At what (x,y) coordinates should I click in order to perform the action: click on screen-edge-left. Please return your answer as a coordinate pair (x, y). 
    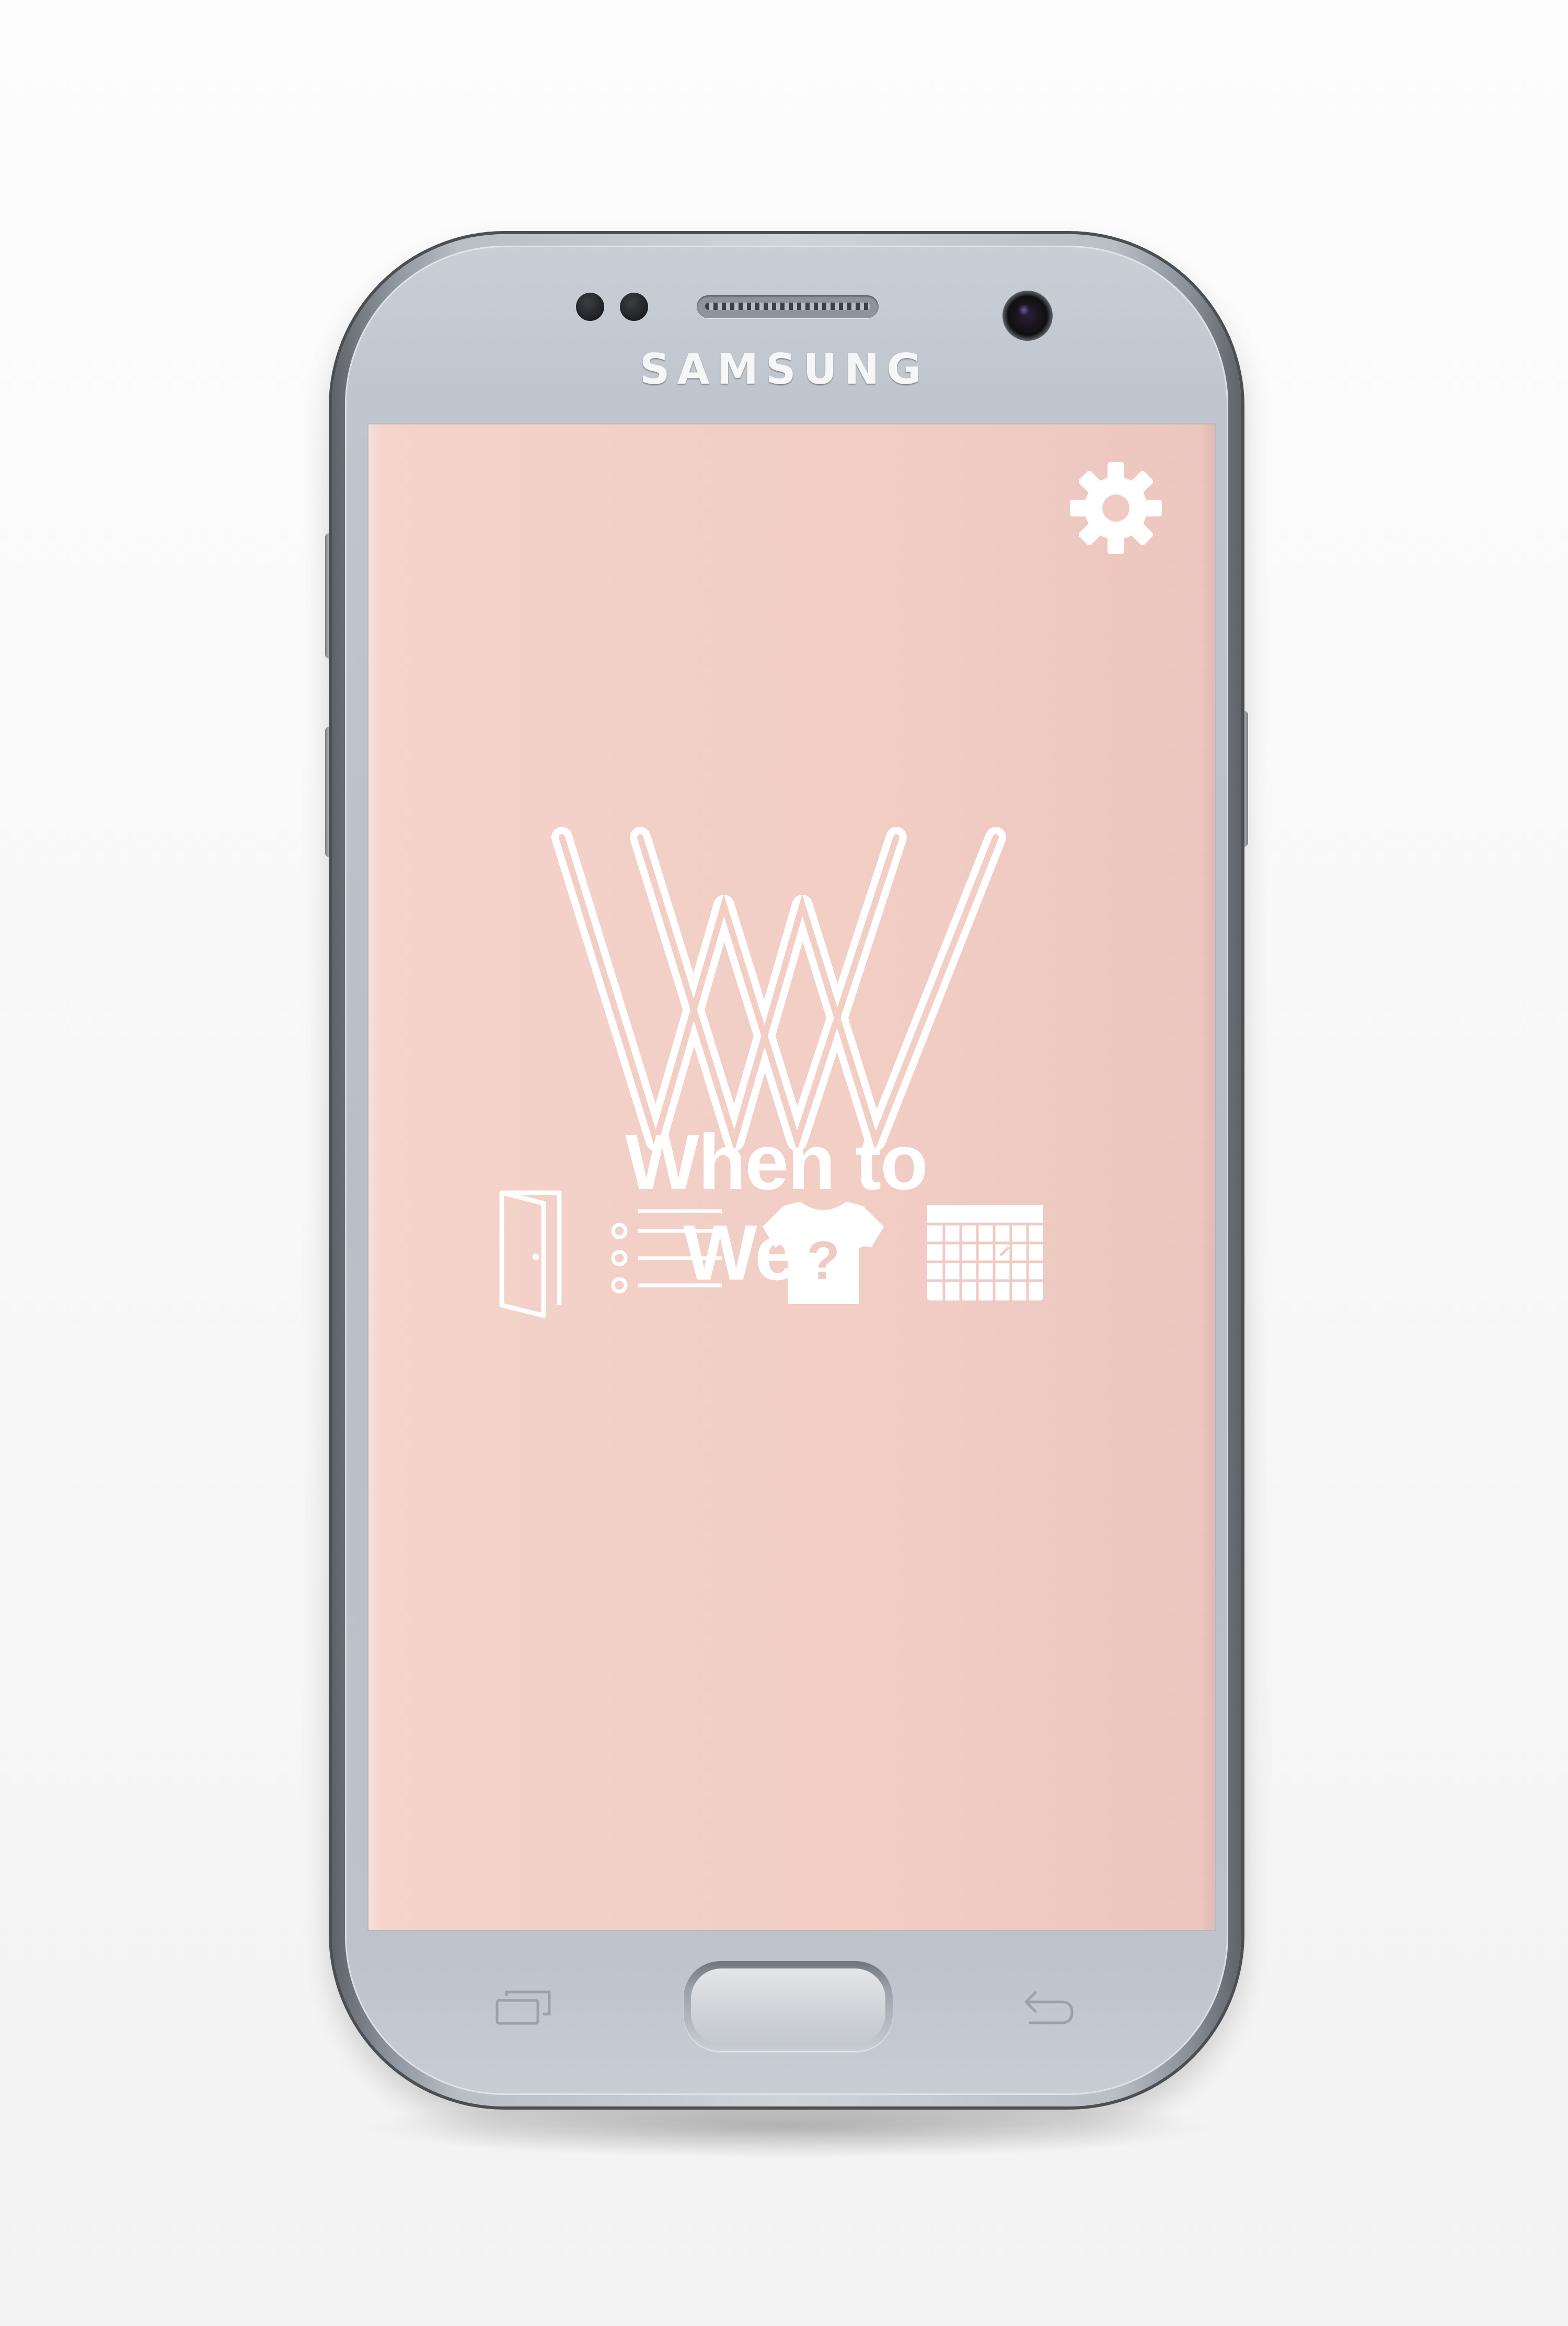
    Looking at the image, I should click on (375, 1177).